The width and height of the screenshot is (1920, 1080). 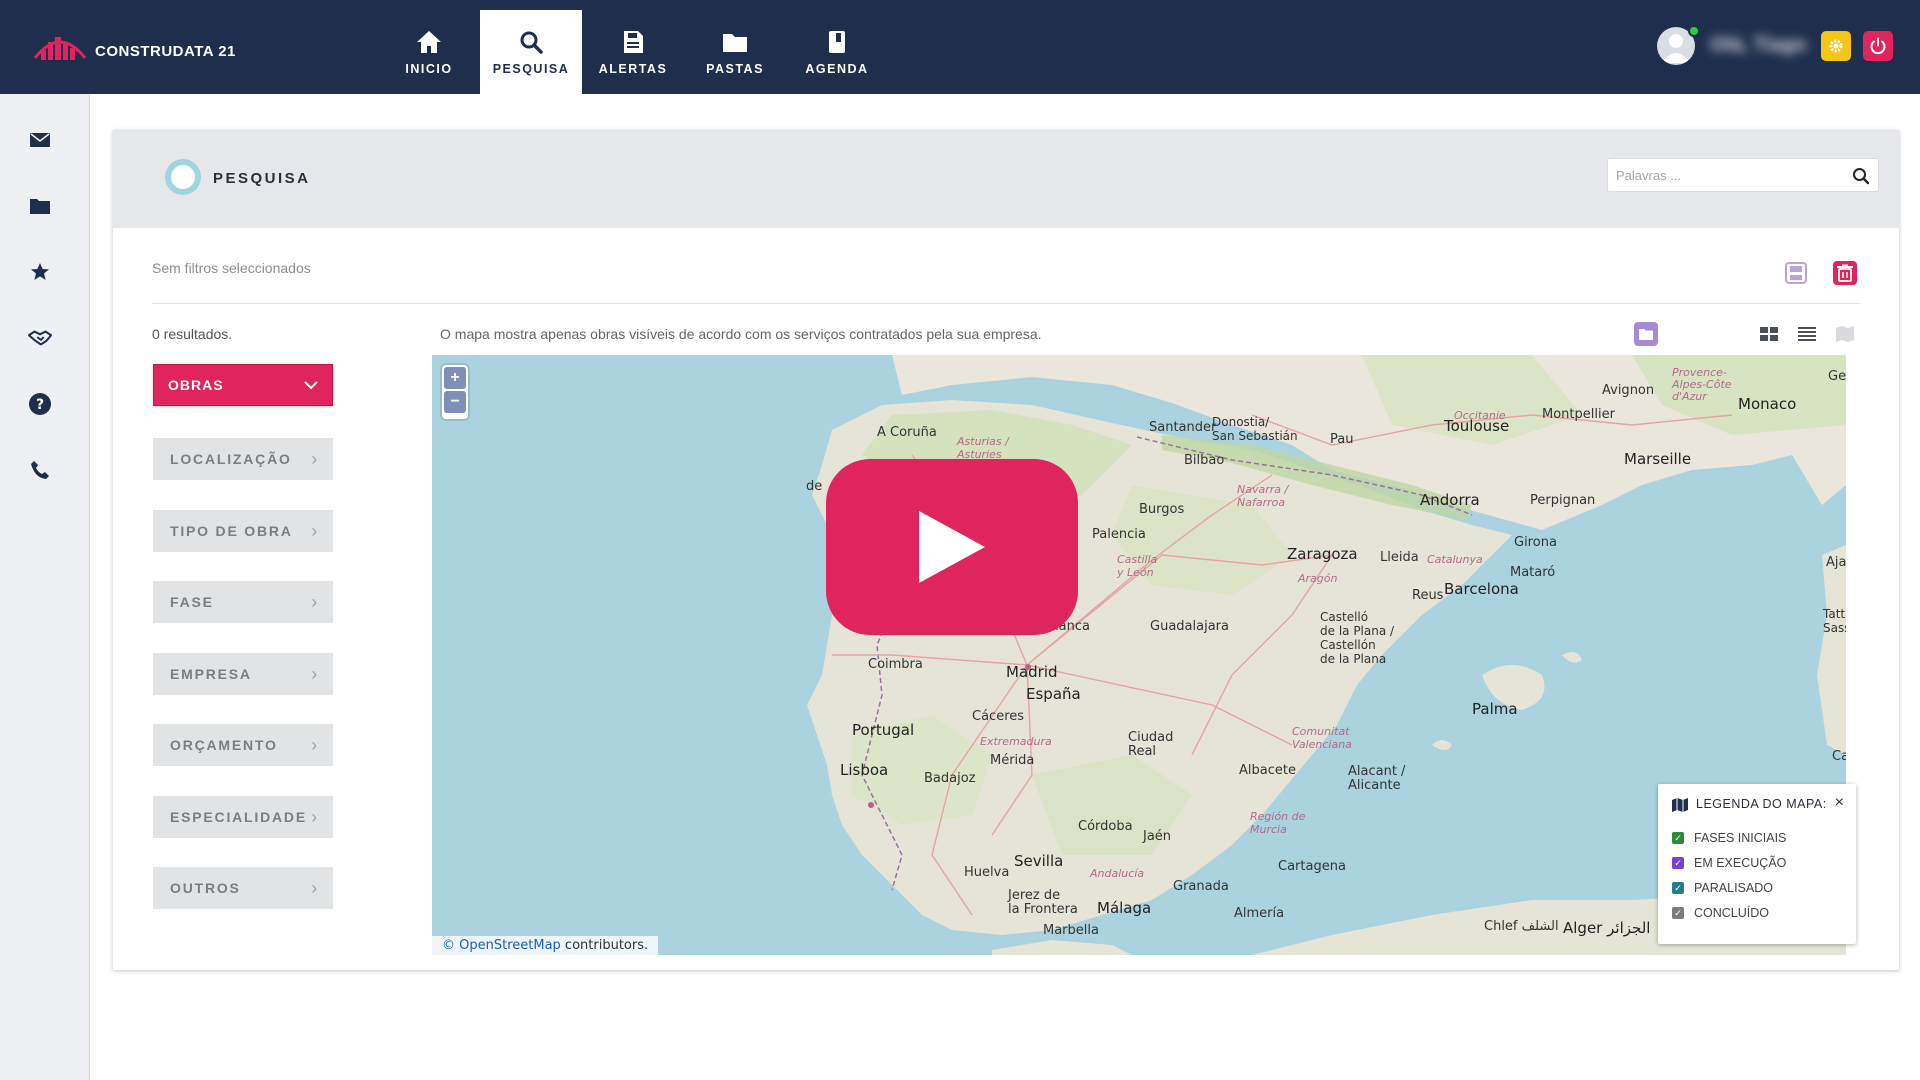 What do you see at coordinates (1839, 803) in the screenshot?
I see `close-icon: ×` at bounding box center [1839, 803].